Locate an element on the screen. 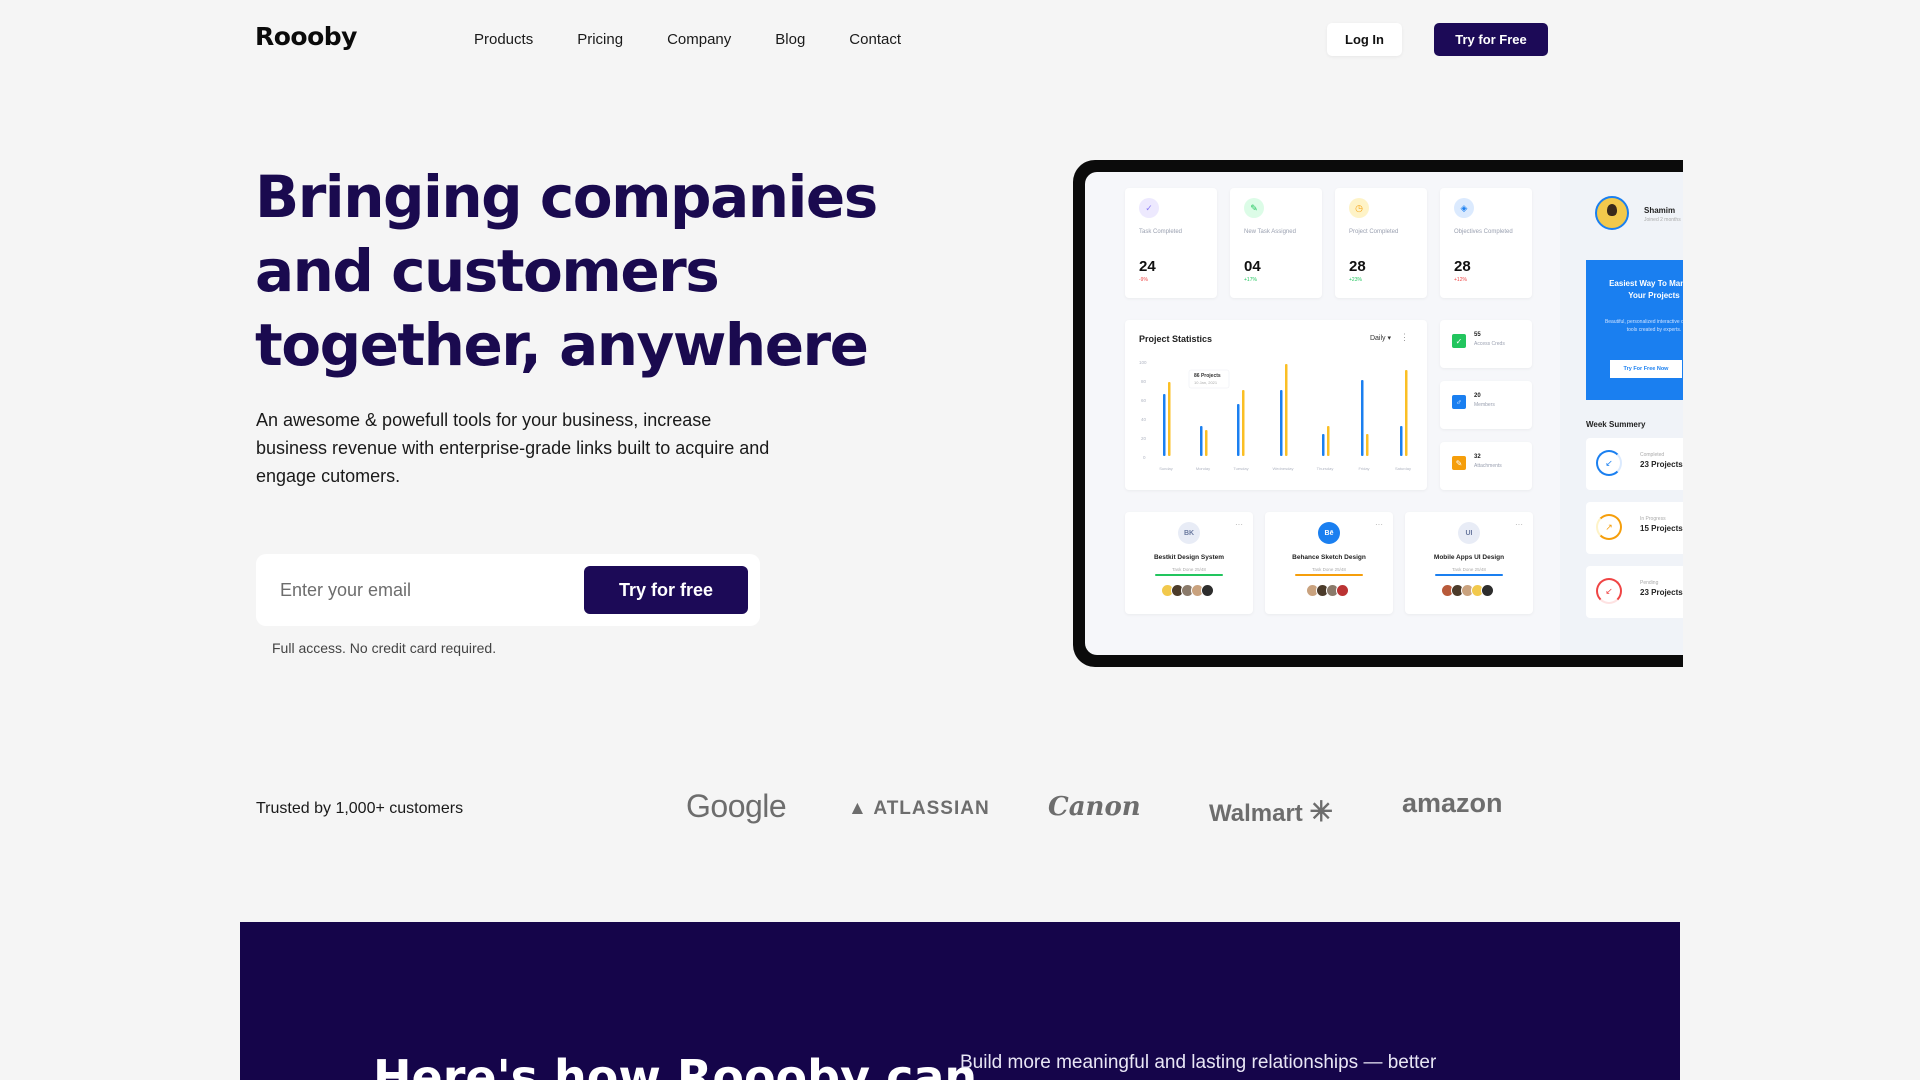  summary-label: In Progress is located at coordinates (1653, 519).